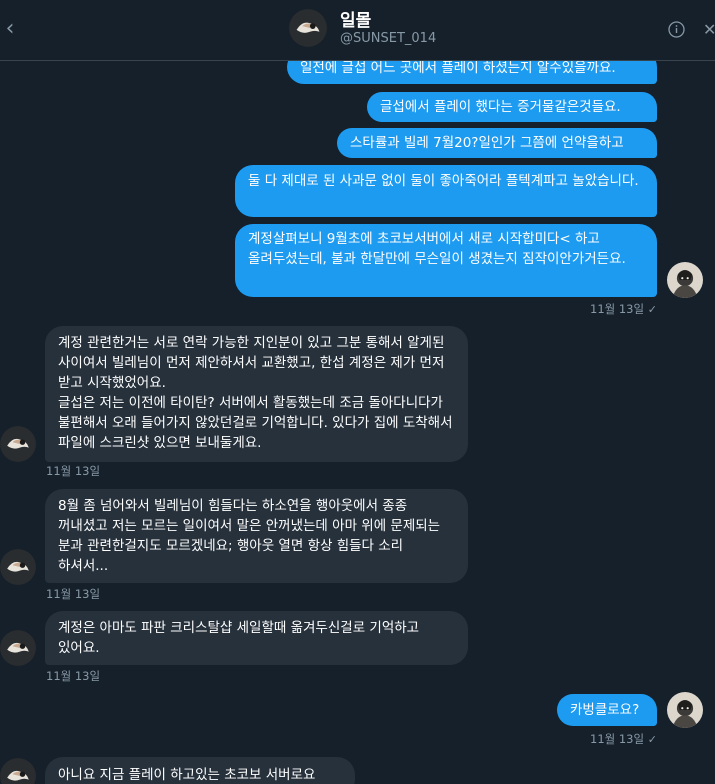  I want to click on sent-message: 스타률과 빌레 7월20?일인가 그쯤에 언약을하고, so click(497, 143).